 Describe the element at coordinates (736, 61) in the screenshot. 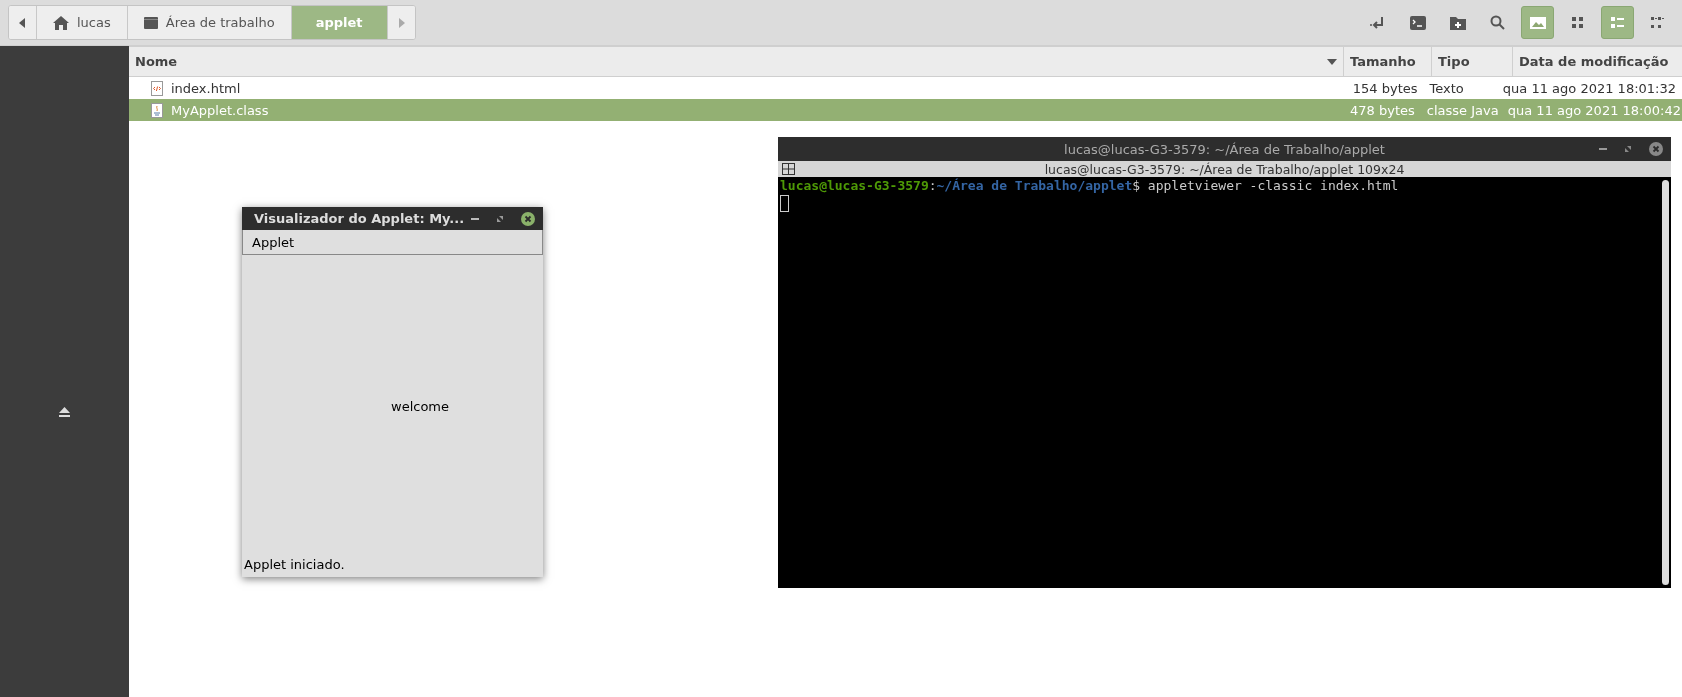

I see `column-header: Nome` at that location.